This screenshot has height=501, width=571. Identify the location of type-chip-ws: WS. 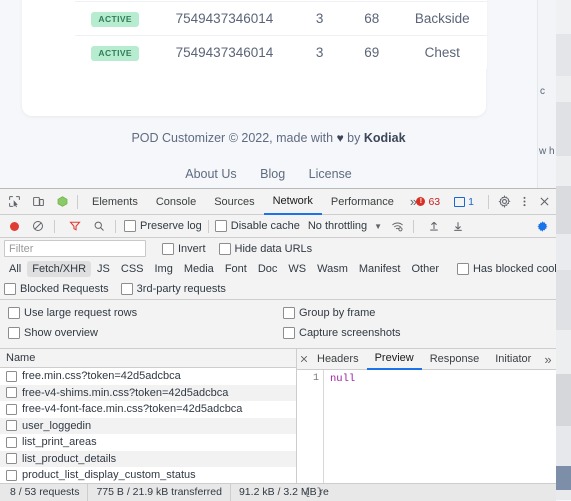
(297, 269).